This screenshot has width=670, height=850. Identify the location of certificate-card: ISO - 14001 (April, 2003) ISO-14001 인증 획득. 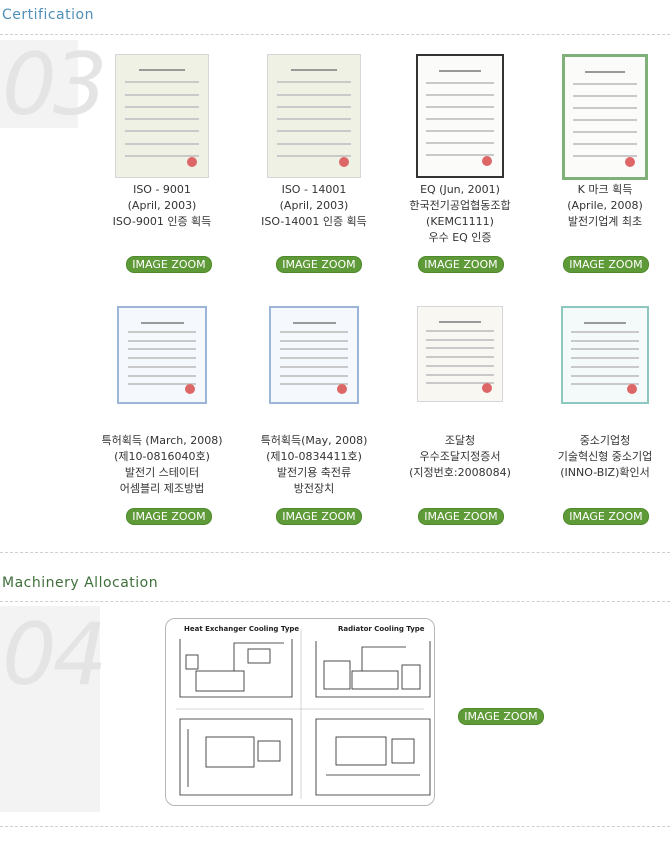
(314, 141).